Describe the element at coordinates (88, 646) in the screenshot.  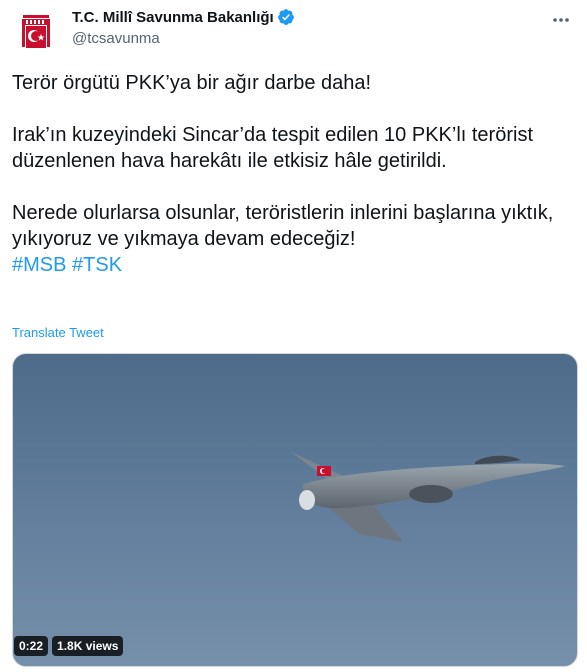
I see `video-views-badge: 1.8K views` at that location.